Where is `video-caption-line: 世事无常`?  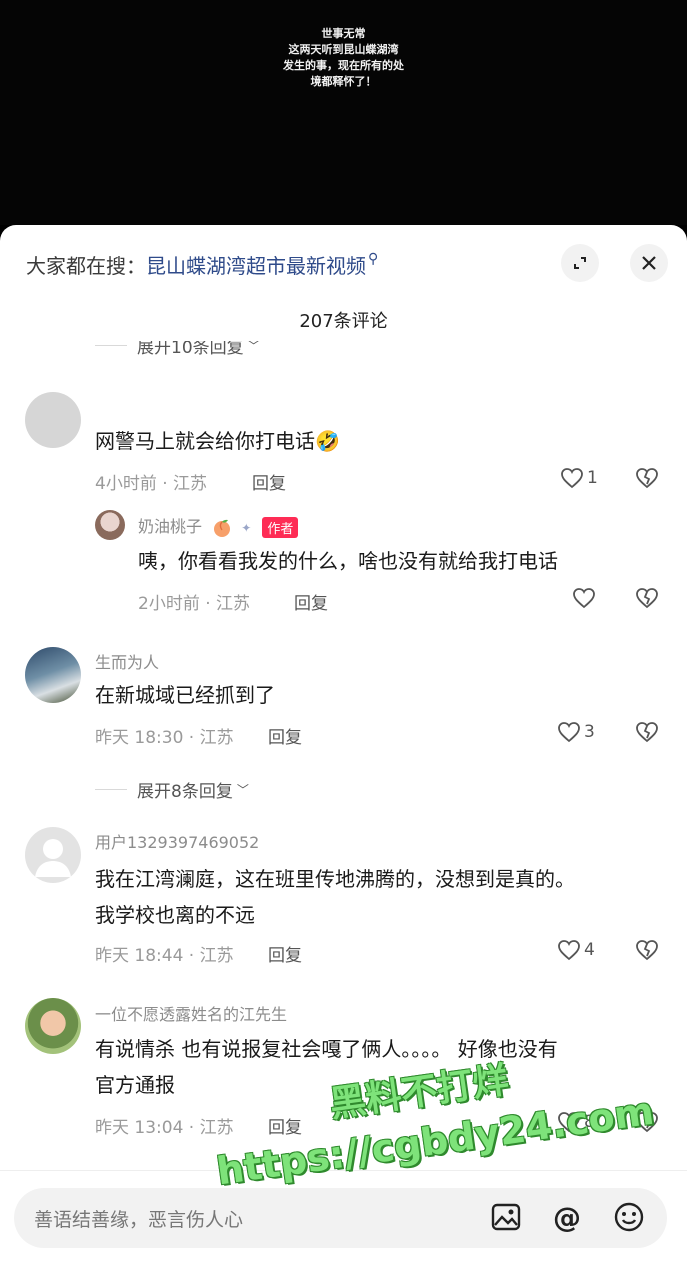 video-caption-line: 世事无常 is located at coordinates (343, 33).